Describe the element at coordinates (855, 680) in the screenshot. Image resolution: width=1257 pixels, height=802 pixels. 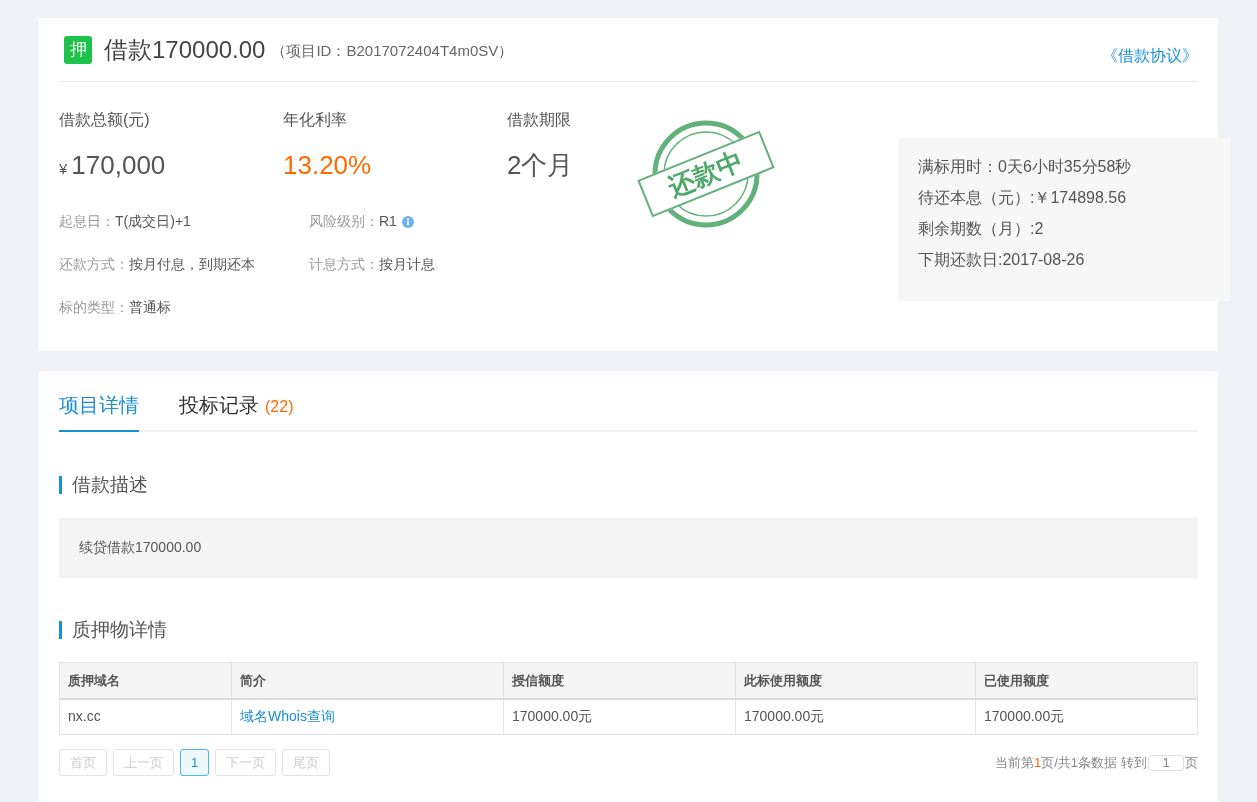
I see `column-header: 此标使用额度` at that location.